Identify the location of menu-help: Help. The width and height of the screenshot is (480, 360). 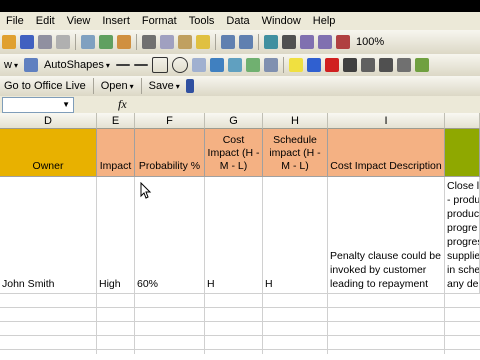
(324, 21).